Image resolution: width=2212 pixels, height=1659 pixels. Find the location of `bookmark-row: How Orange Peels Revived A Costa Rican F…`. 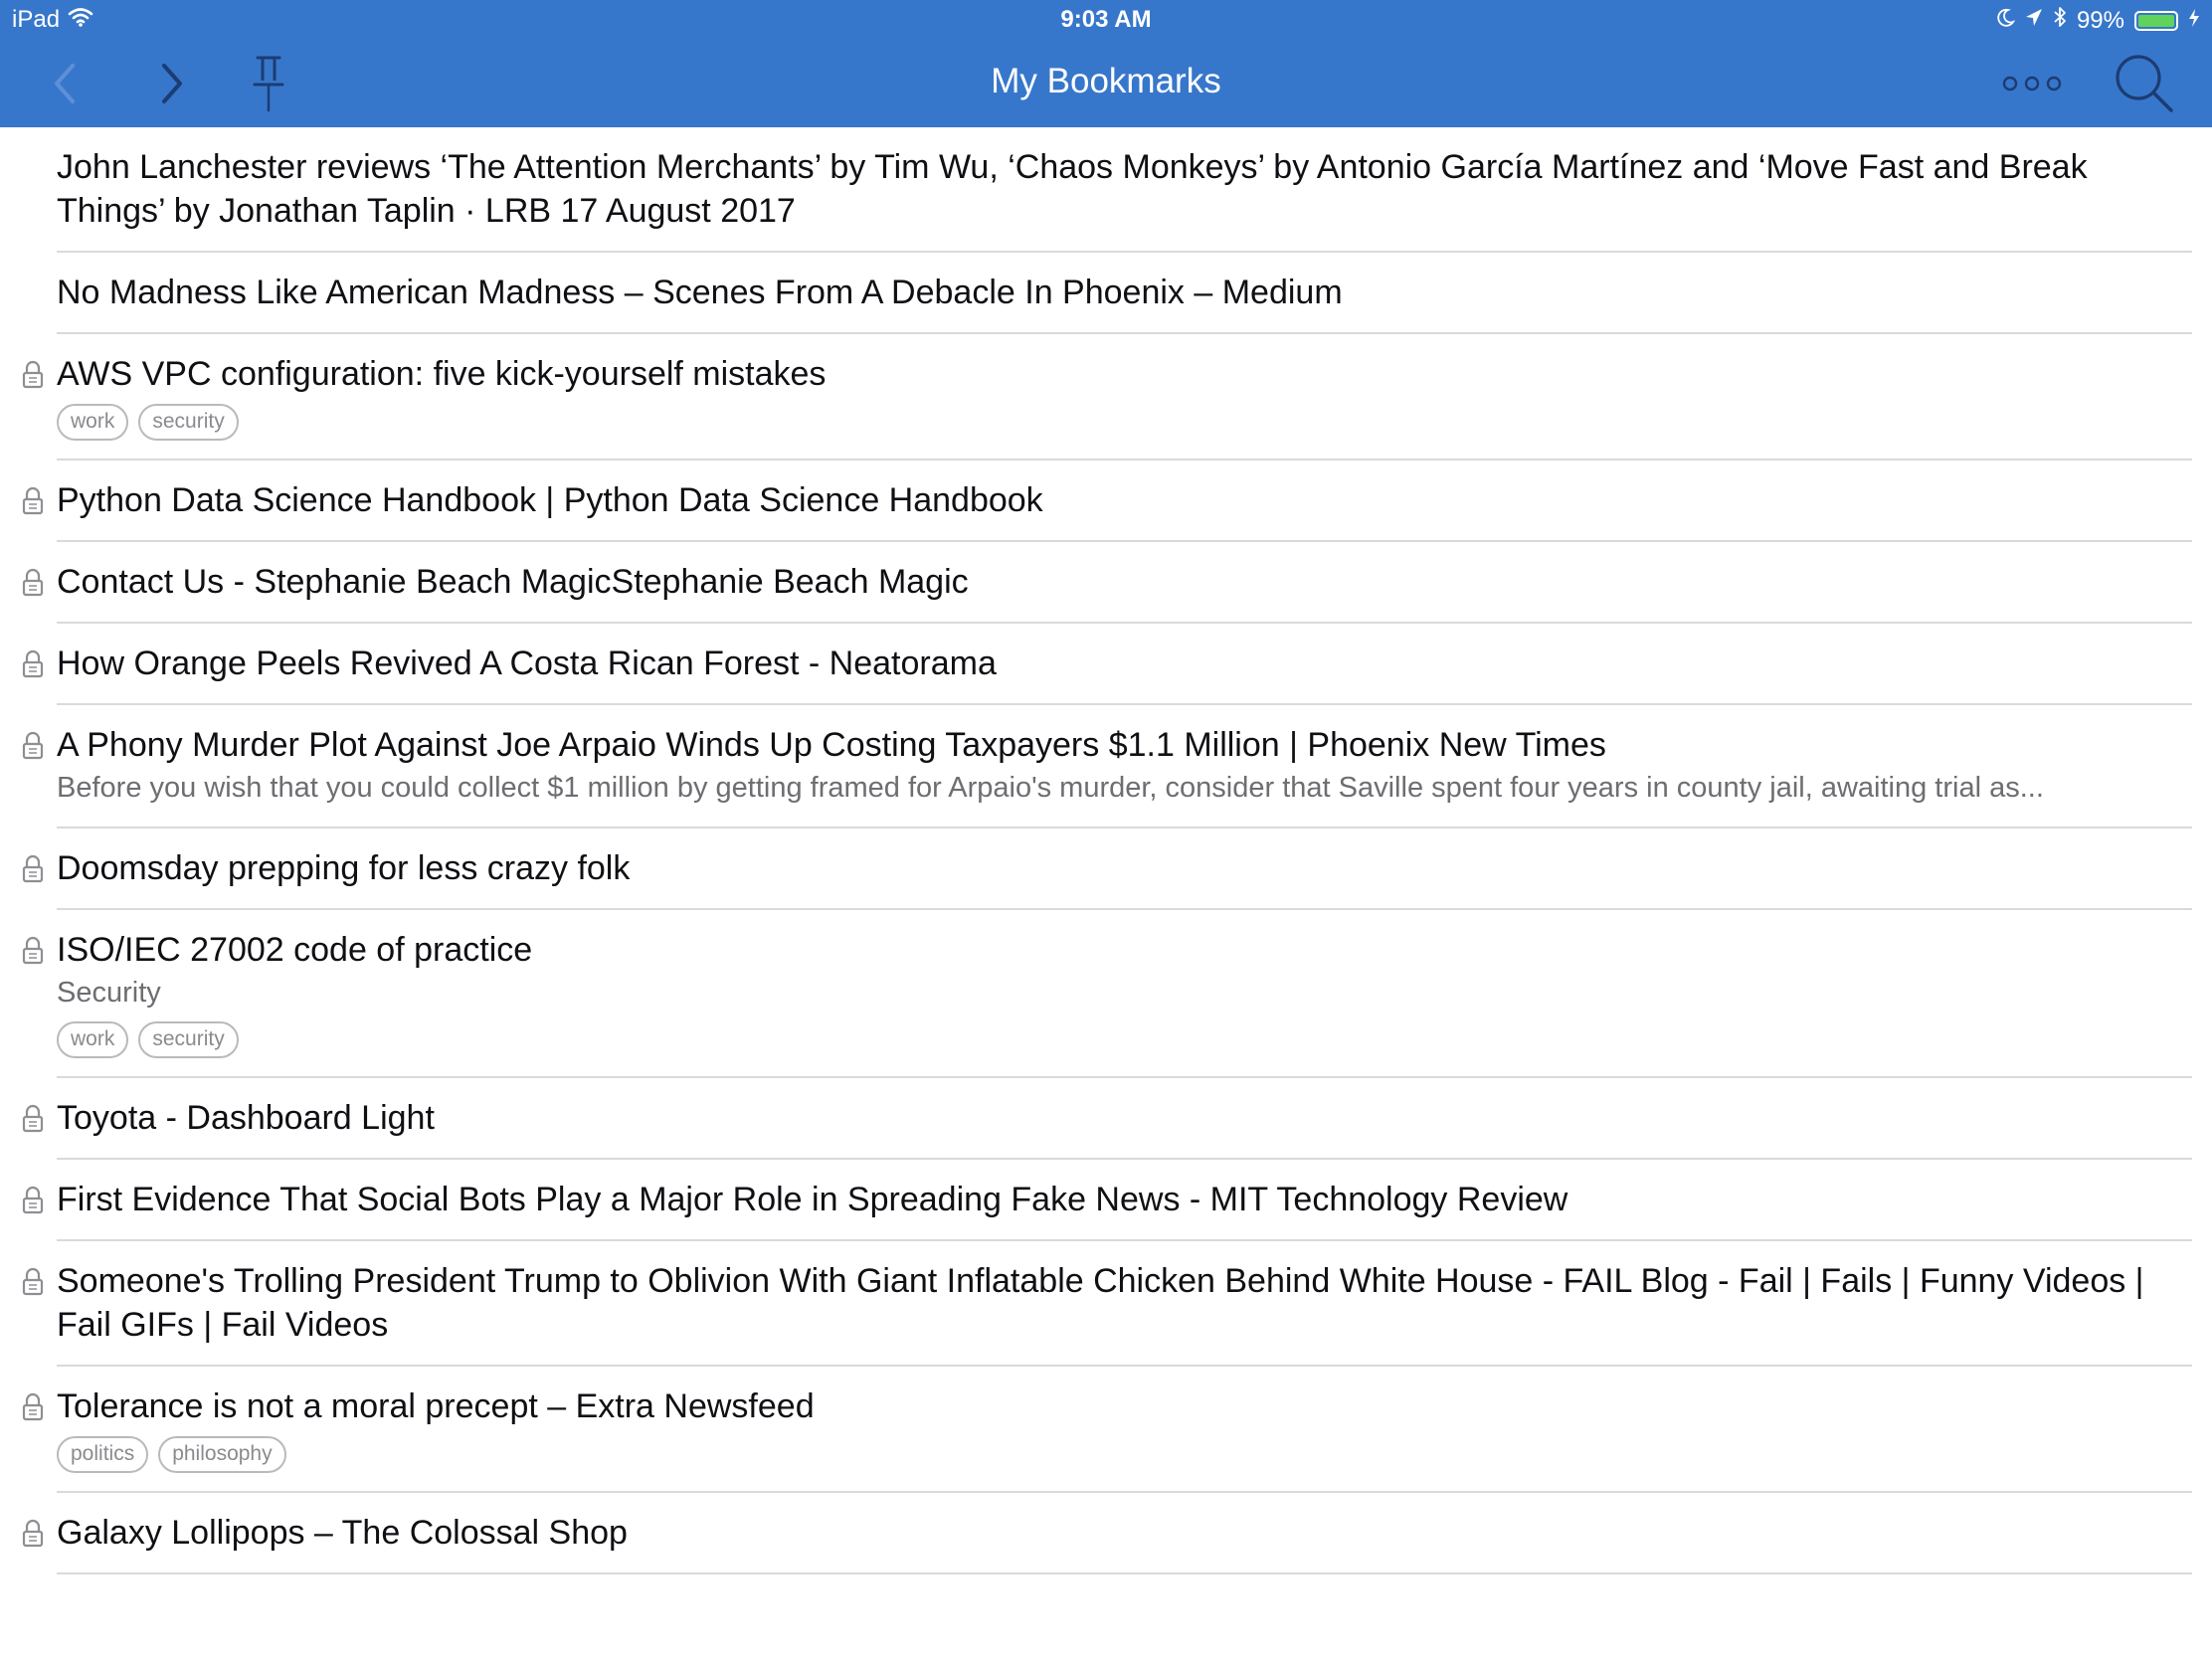

bookmark-row: How Orange Peels Revived A Costa Rican F… is located at coordinates (1106, 664).